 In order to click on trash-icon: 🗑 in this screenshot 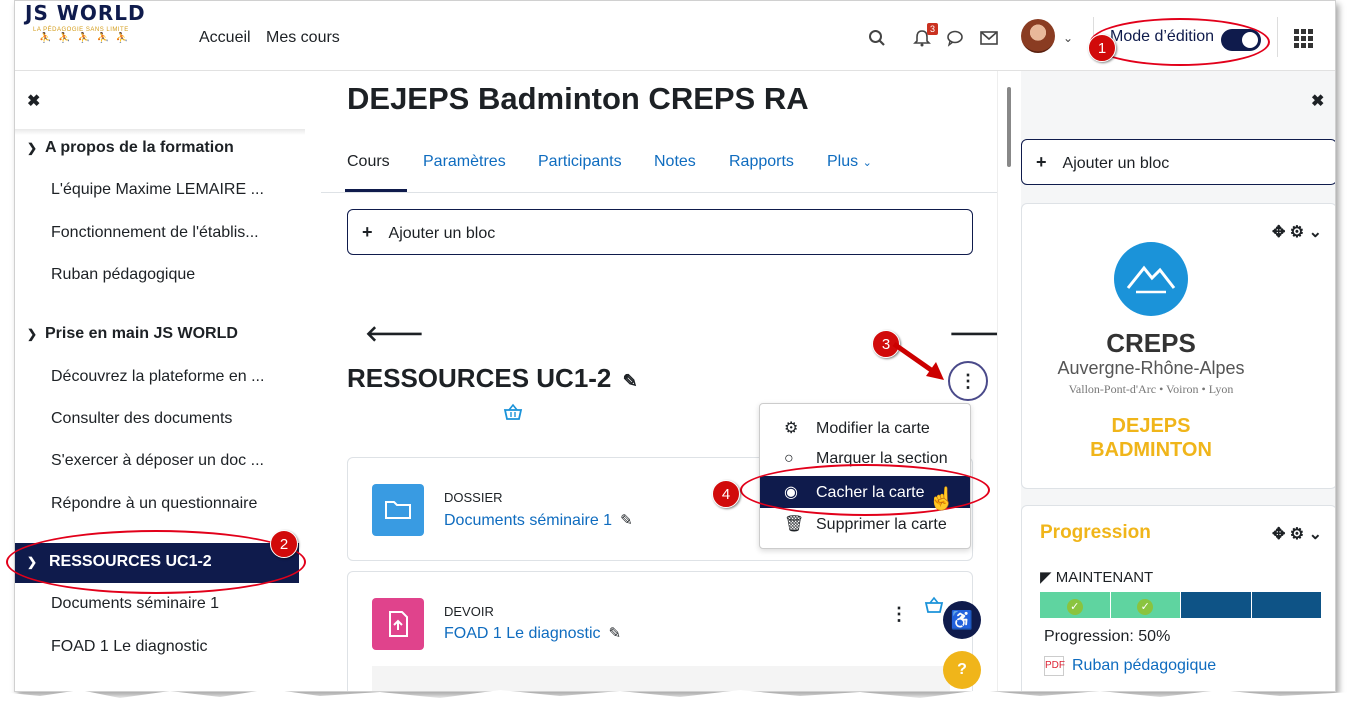, I will do `click(794, 524)`.